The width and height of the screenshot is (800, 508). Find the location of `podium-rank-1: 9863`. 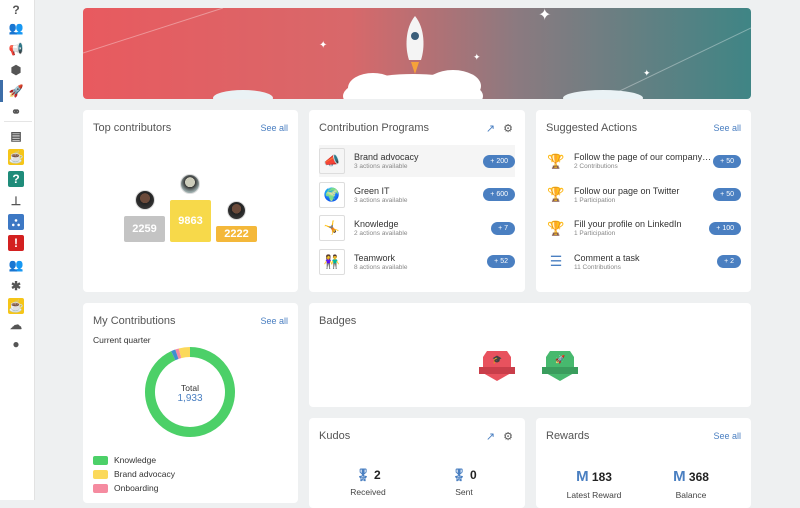

podium-rank-1: 9863 is located at coordinates (190, 221).